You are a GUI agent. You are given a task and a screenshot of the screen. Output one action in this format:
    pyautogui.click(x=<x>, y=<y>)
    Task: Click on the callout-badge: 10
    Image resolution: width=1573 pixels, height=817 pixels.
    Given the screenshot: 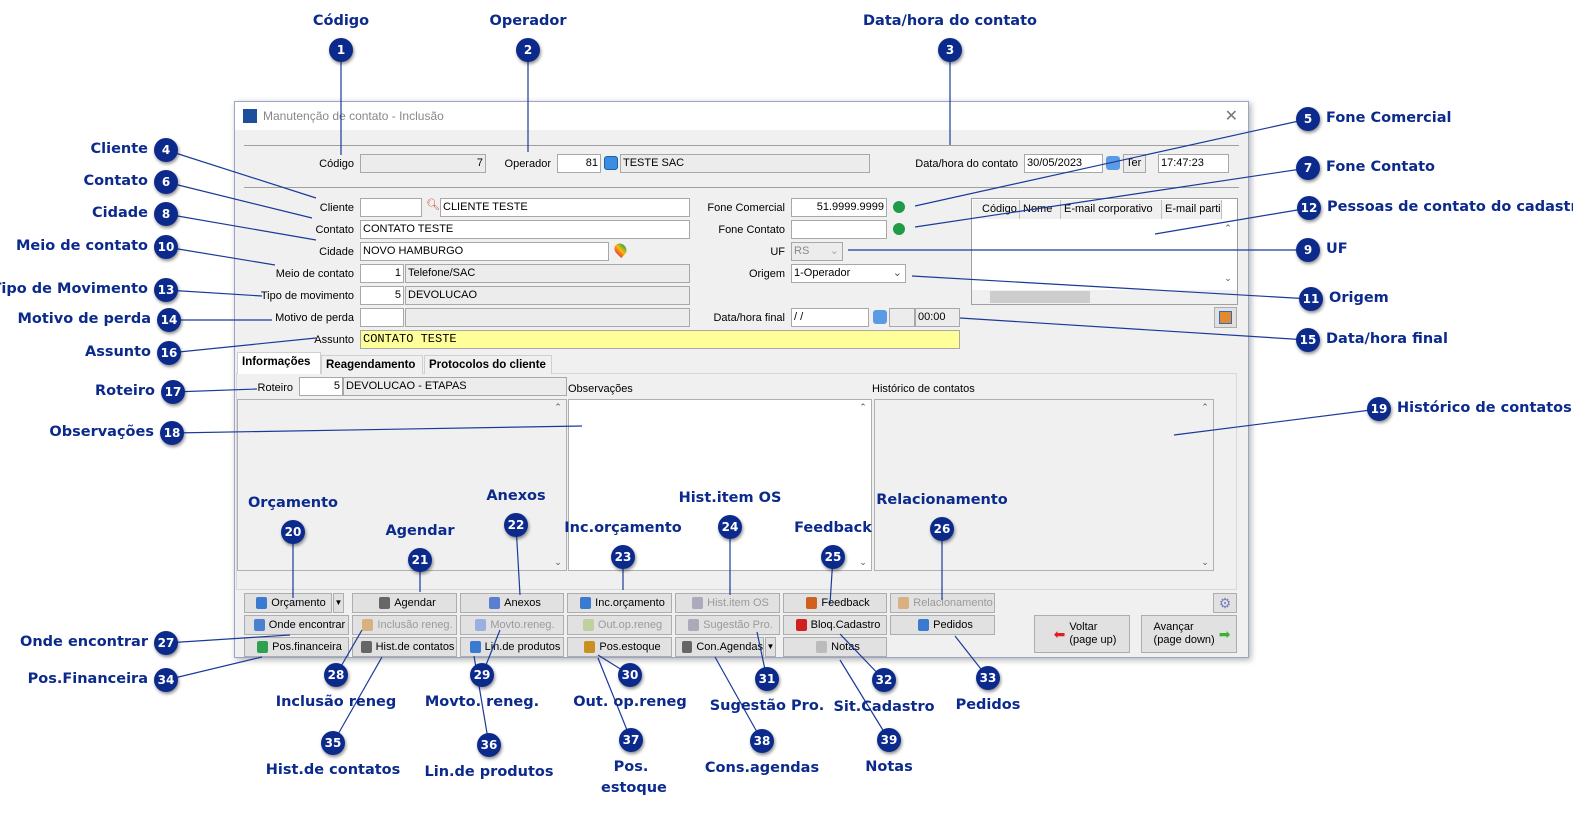 What is the action you would take?
    pyautogui.click(x=166, y=247)
    